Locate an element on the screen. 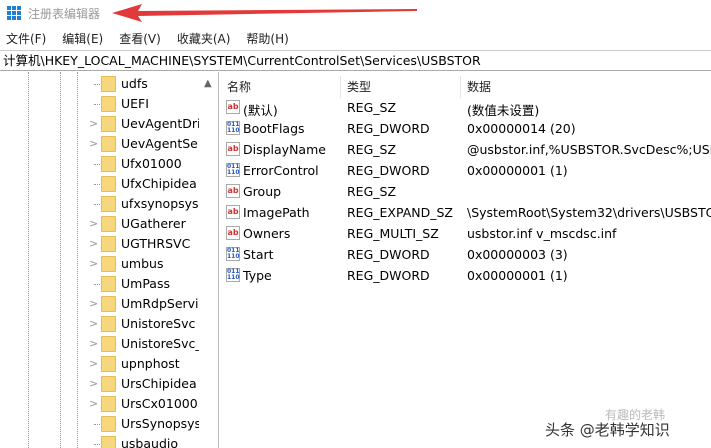 The width and height of the screenshot is (711, 448). menu-help: 帮助(H) is located at coordinates (267, 38).